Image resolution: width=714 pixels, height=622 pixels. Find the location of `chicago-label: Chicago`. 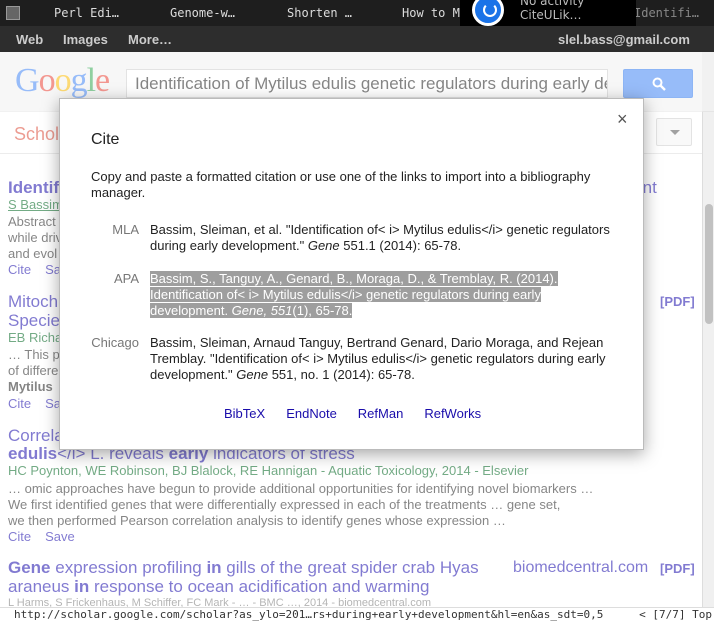

chicago-label: Chicago is located at coordinates (115, 342).